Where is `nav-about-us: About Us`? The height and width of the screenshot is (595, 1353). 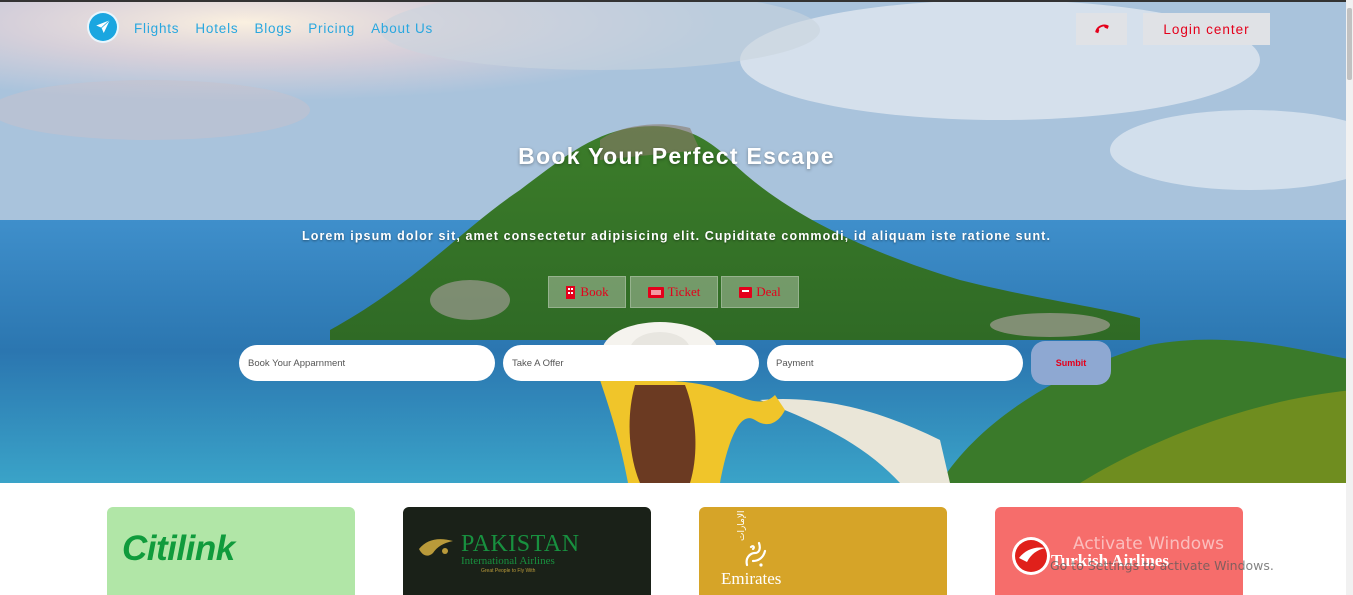 nav-about-us: About Us is located at coordinates (402, 28).